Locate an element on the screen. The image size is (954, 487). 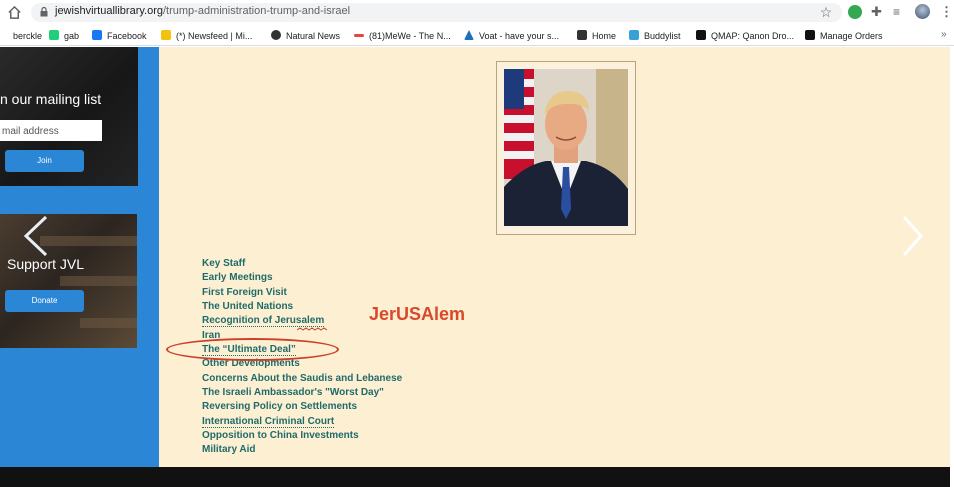
carousel-prev-icon is located at coordinates (37, 236).